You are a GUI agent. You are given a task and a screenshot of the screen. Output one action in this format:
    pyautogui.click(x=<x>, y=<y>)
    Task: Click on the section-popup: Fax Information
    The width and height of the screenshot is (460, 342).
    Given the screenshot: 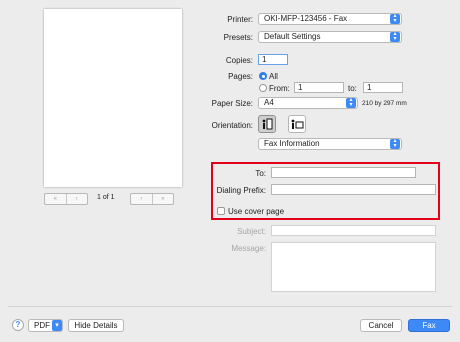 What is the action you would take?
    pyautogui.click(x=330, y=144)
    